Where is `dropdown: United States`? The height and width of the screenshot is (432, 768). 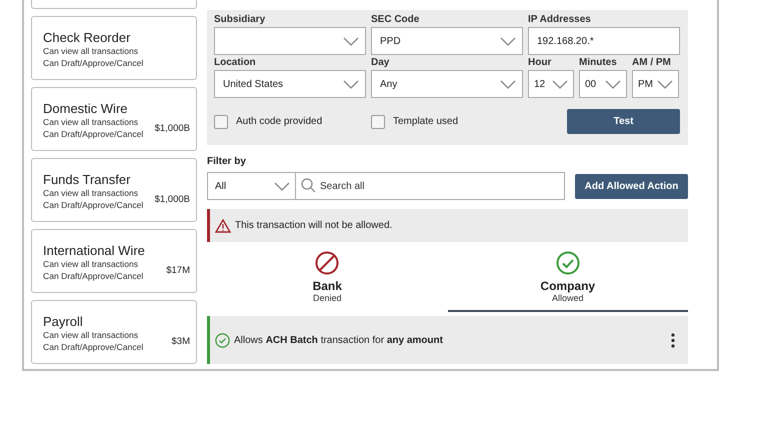
dropdown: United States is located at coordinates (290, 84).